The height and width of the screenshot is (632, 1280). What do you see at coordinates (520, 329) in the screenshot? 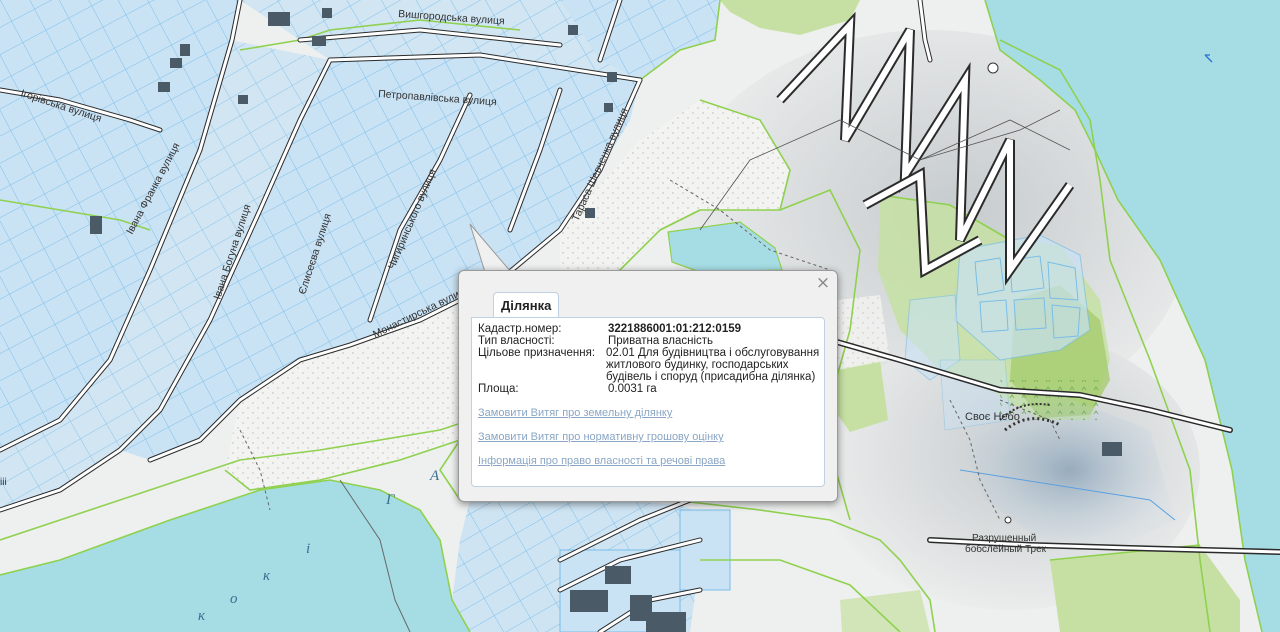
I see `cadastral-number-label: Кадастр.номер:` at bounding box center [520, 329].